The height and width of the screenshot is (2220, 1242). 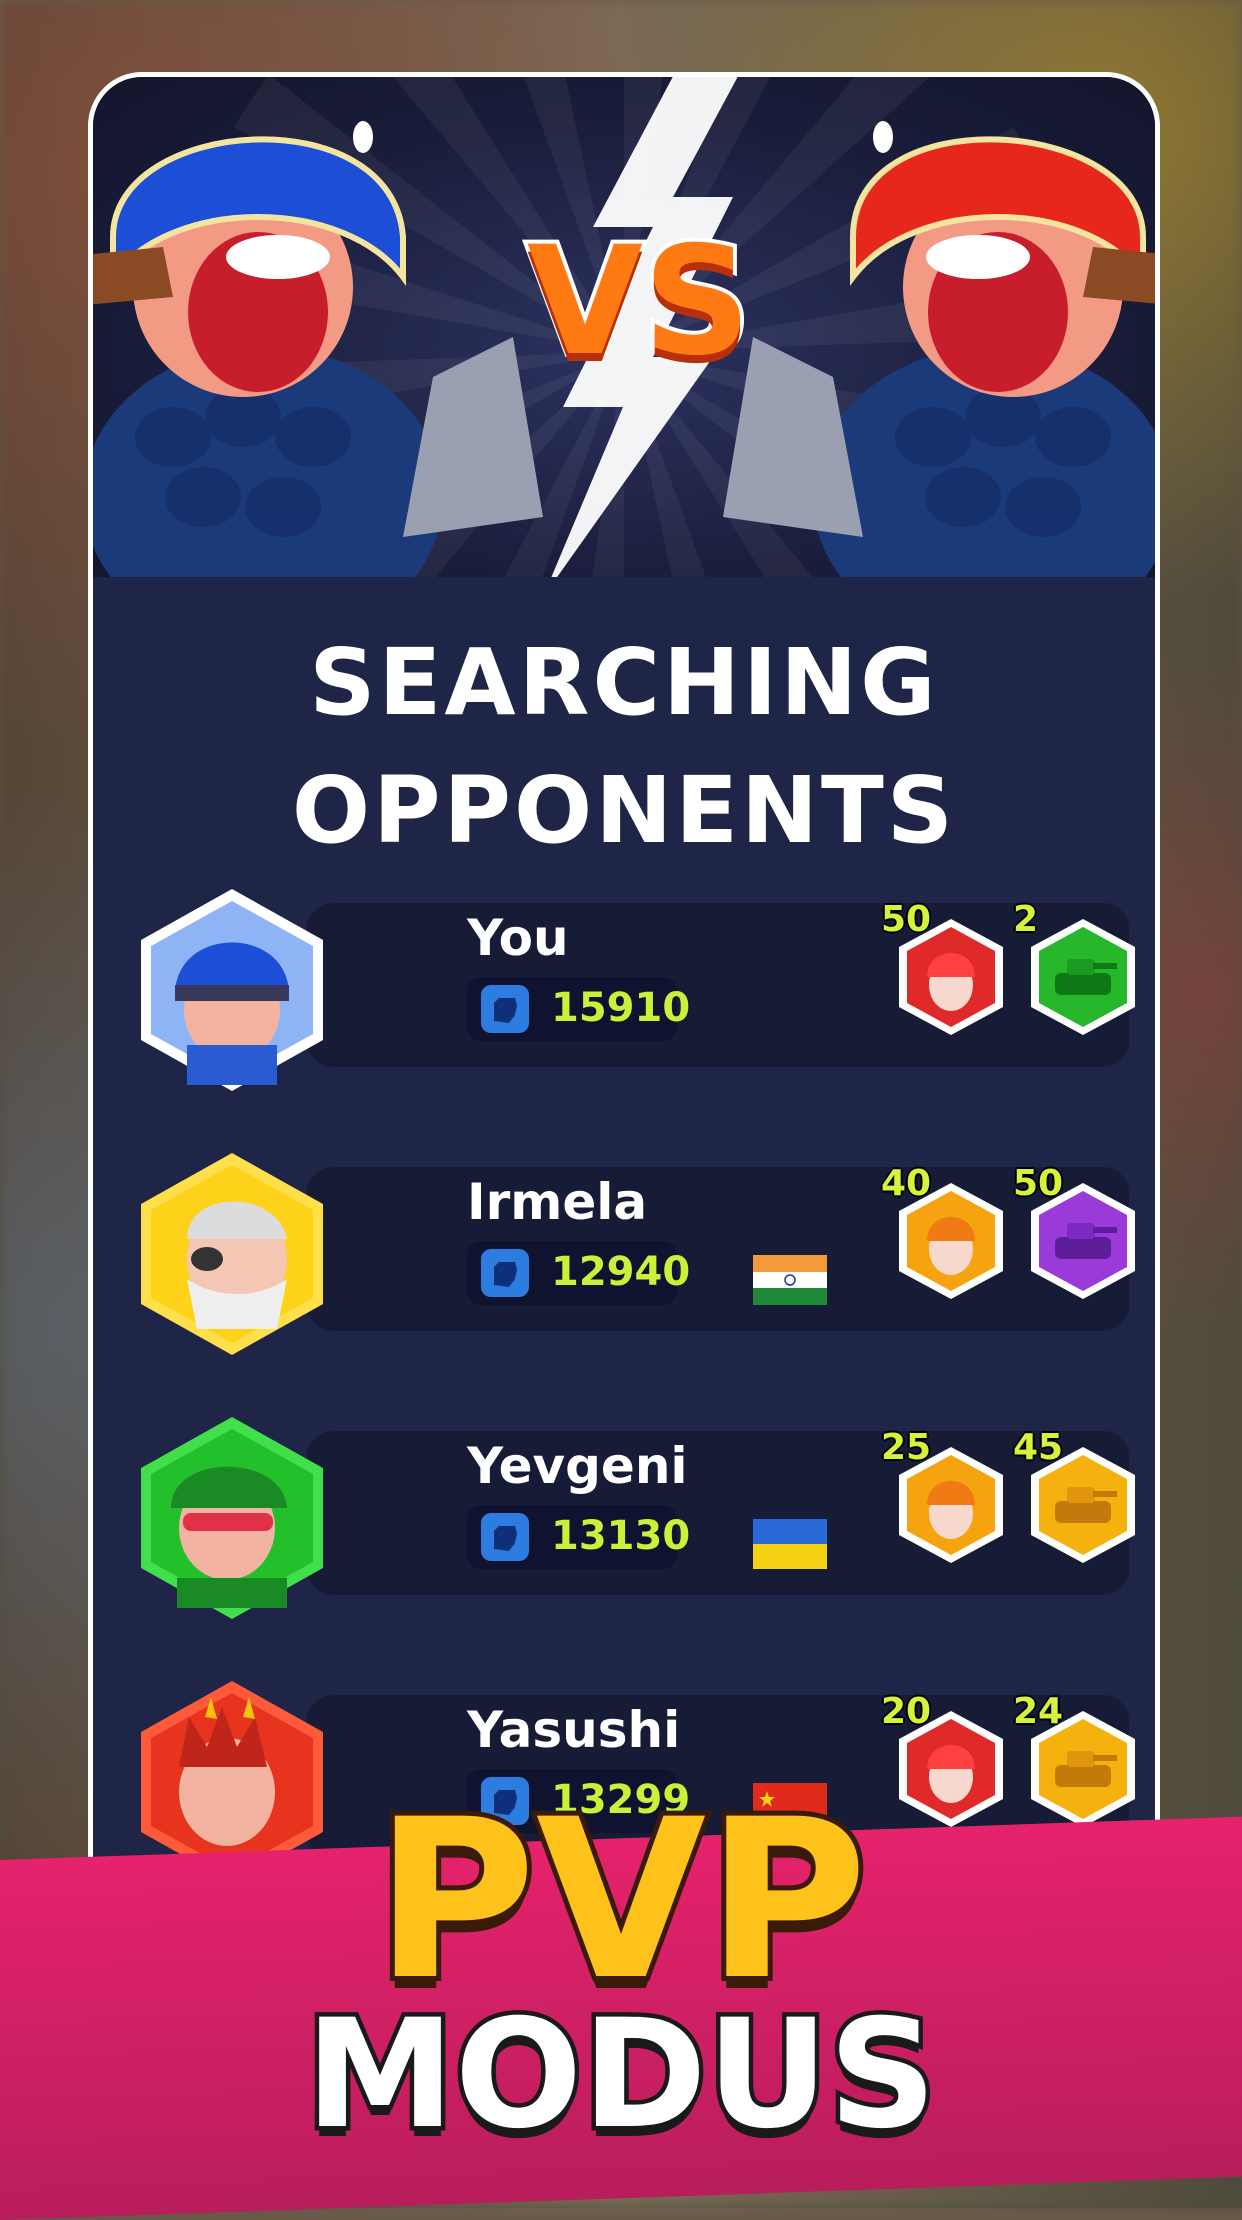 I want to click on trophy-score: 15910, so click(x=578, y=1009).